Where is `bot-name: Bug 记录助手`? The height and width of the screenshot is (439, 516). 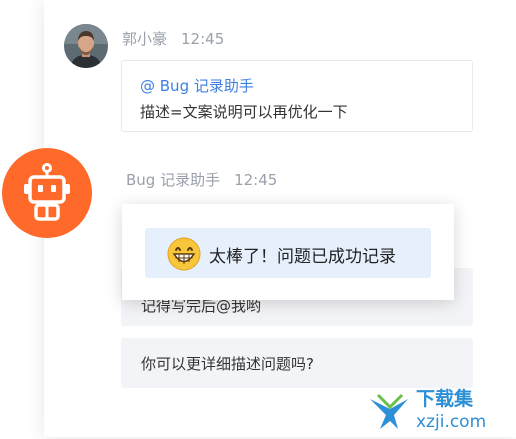 bot-name: Bug 记录助手 is located at coordinates (173, 180).